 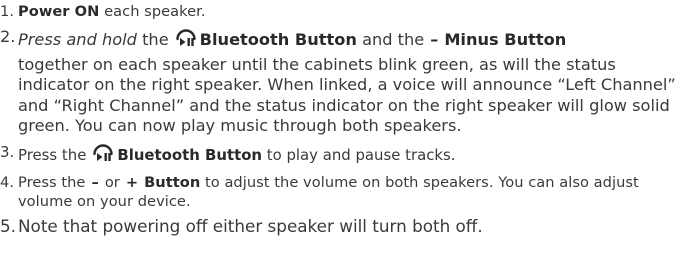 I want to click on step-number: 3., so click(x=7, y=151).